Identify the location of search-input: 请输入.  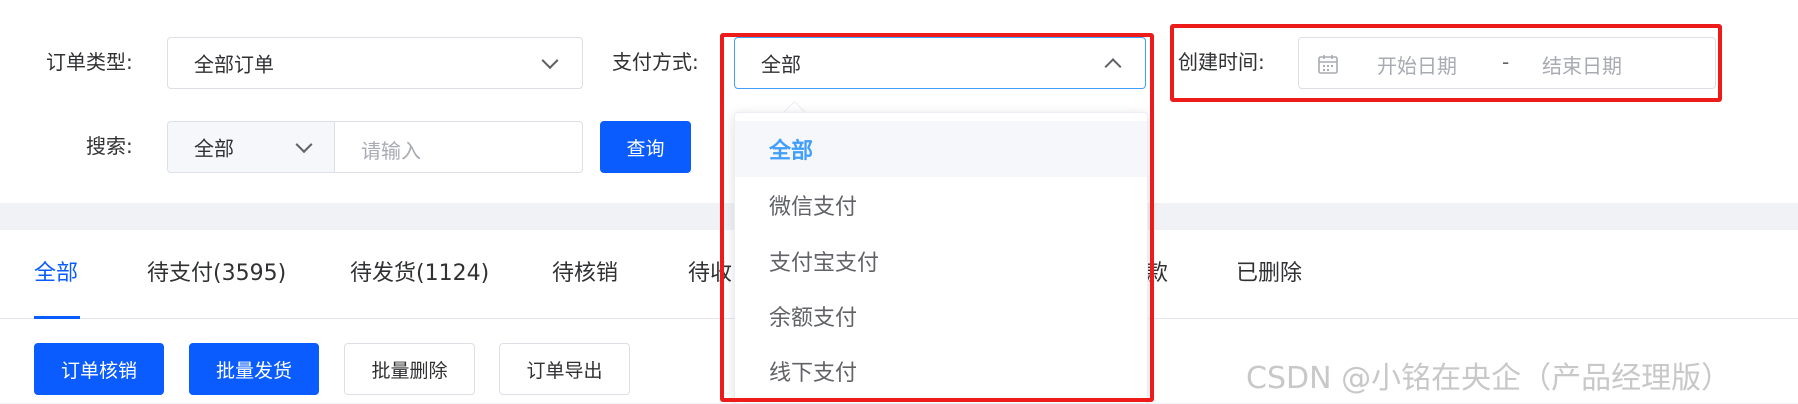
(458, 147).